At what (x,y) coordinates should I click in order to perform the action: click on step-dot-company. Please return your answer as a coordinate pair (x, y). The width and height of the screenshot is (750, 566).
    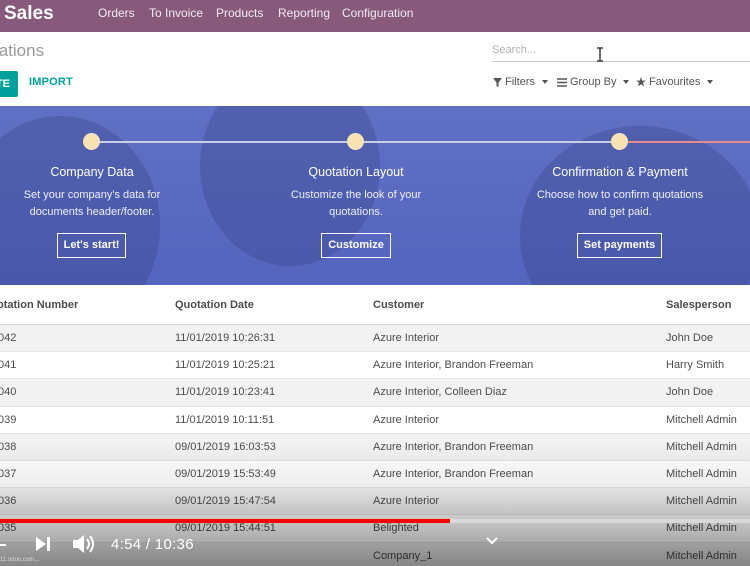
    Looking at the image, I should click on (91, 141).